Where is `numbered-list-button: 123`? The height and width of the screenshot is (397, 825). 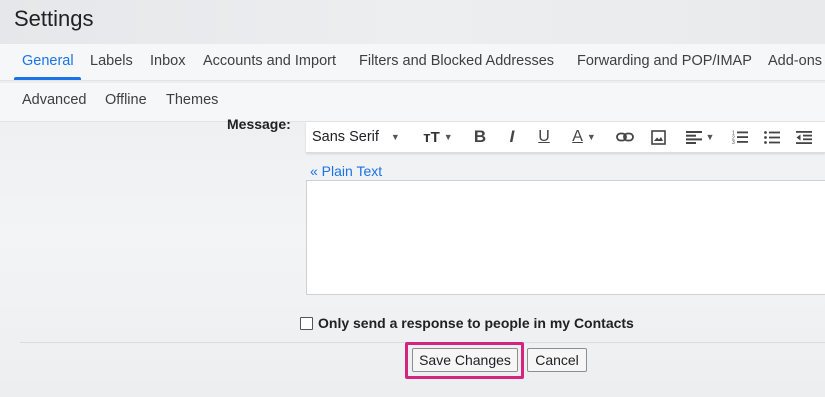 numbered-list-button: 123 is located at coordinates (740, 137).